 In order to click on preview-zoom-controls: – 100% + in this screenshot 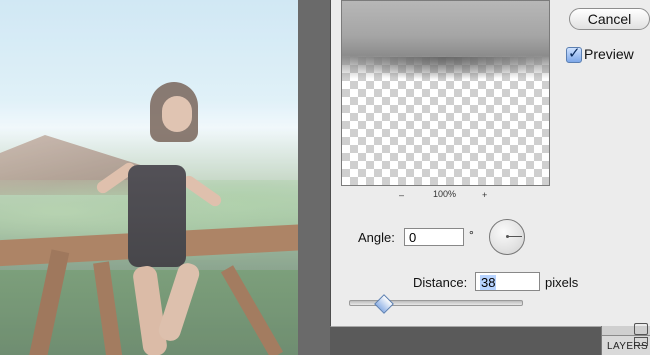, I will do `click(444, 195)`.